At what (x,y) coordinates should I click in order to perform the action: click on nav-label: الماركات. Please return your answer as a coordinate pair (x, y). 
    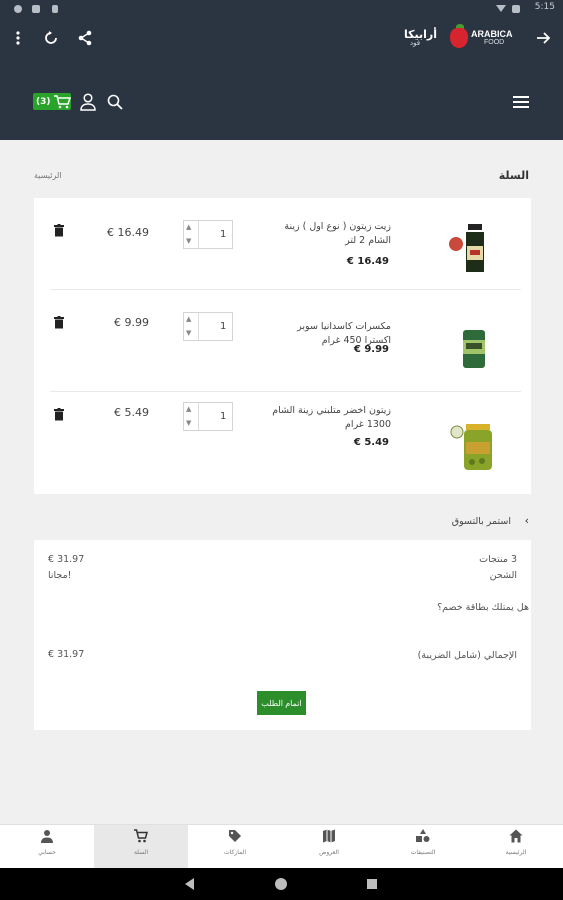
    Looking at the image, I should click on (235, 852).